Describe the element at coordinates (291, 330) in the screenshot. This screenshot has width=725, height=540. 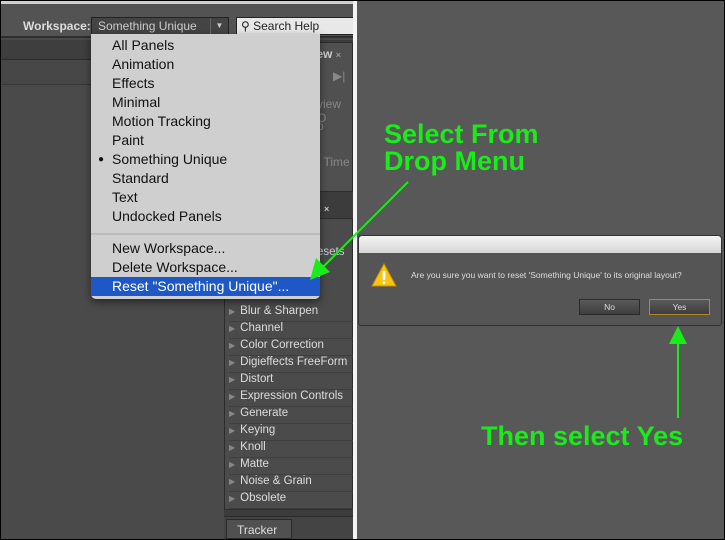
I see `effect-category: ▶ Channel` at that location.